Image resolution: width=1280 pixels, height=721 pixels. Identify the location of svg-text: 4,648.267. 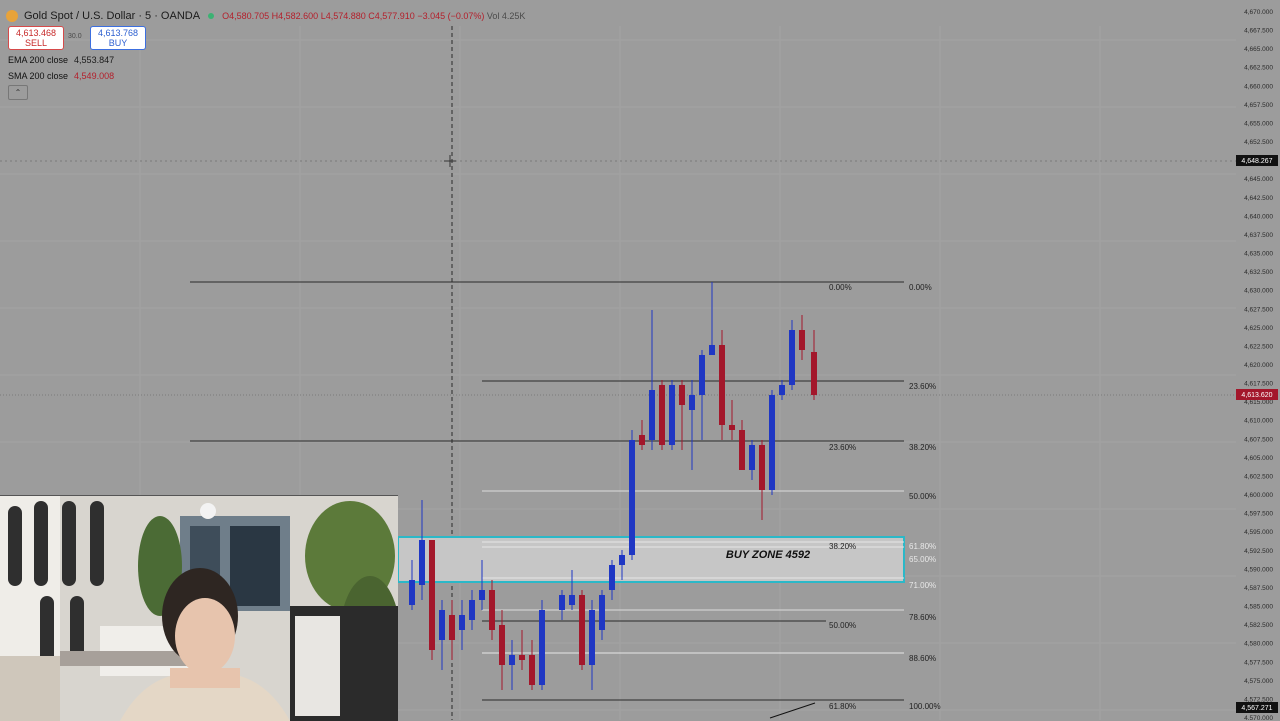
(1256, 161).